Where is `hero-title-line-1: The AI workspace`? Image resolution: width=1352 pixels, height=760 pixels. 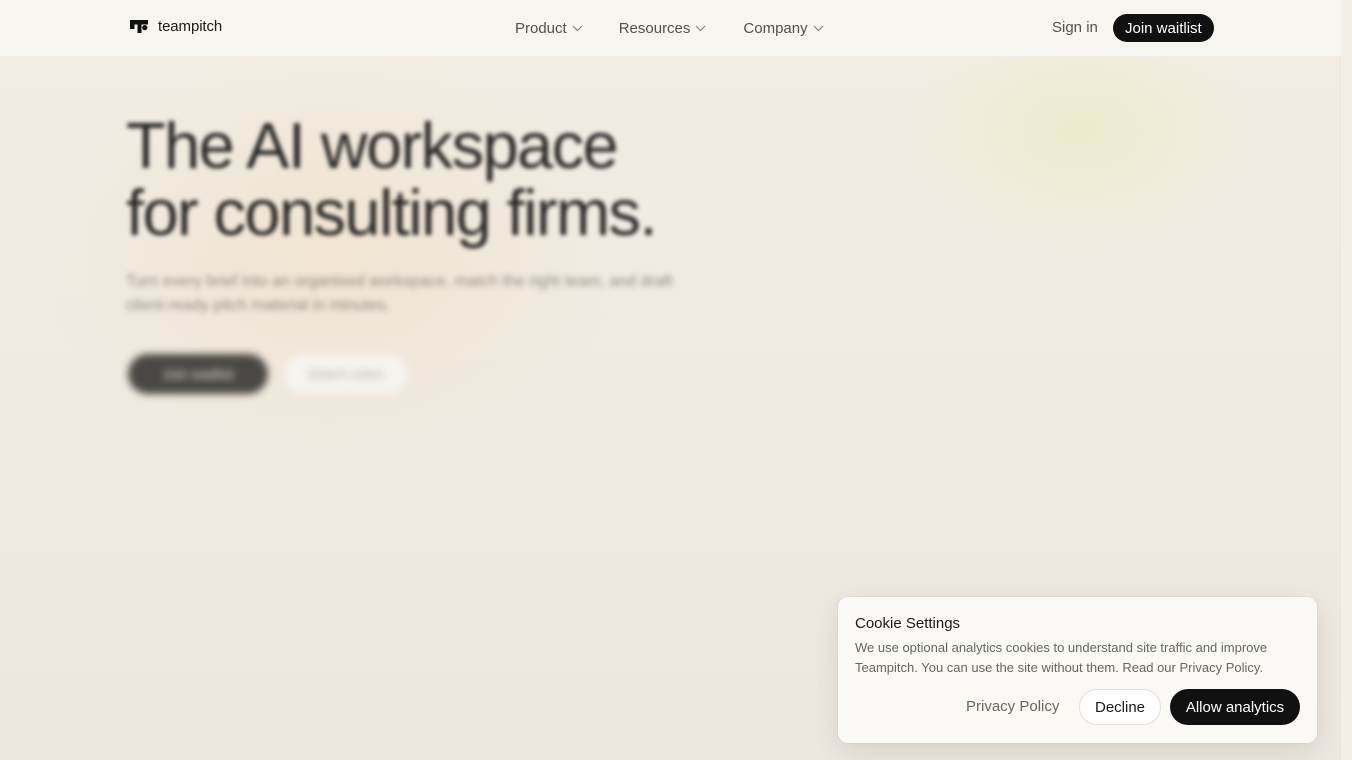 hero-title-line-1: The AI workspace is located at coordinates (372, 145).